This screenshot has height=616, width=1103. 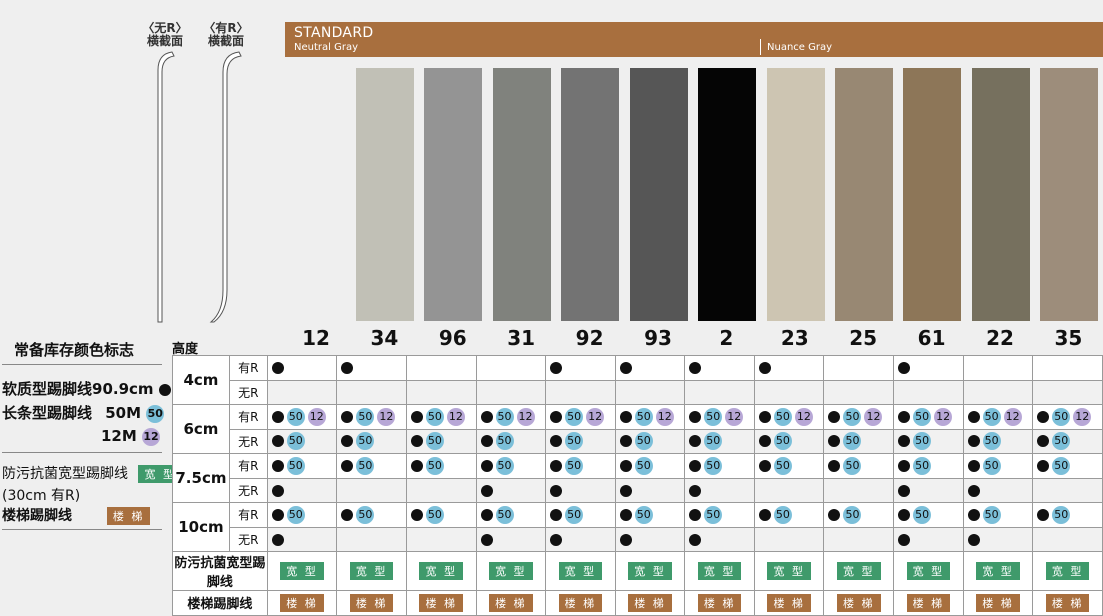 What do you see at coordinates (78, 389) in the screenshot?
I see `legend-soft-label: 软质型踢脚线90.9cm` at bounding box center [78, 389].